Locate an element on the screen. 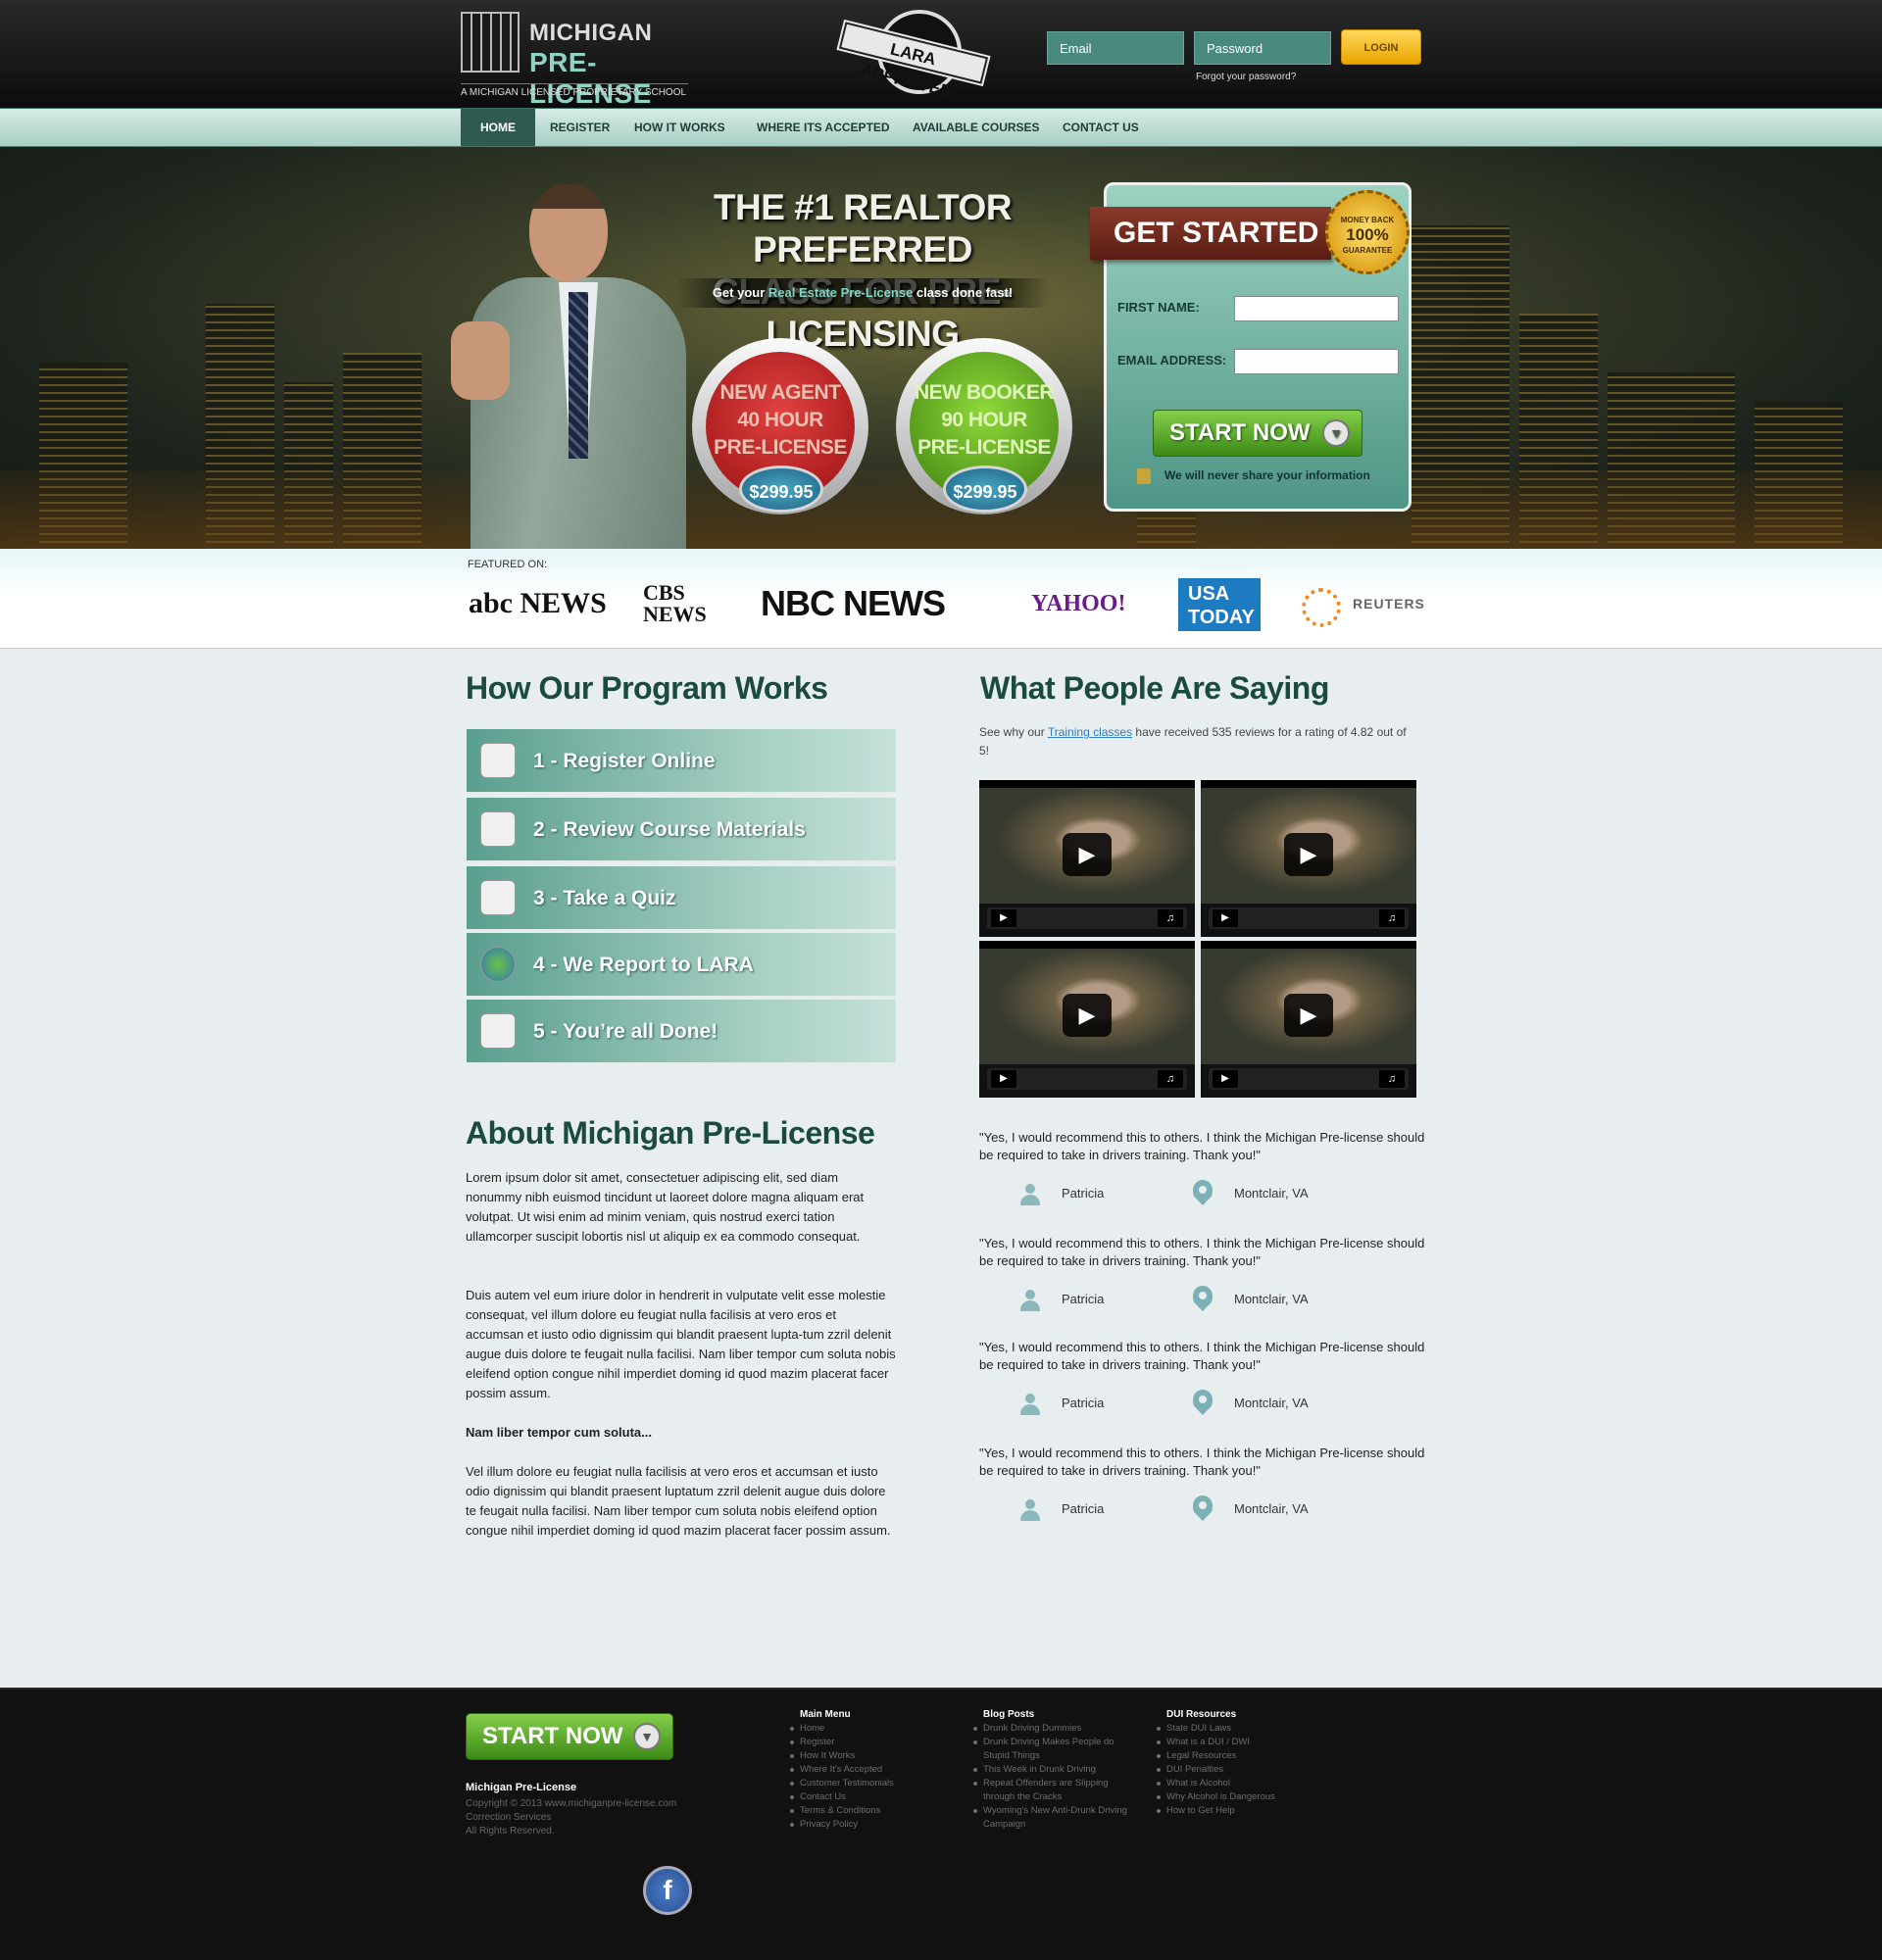 The height and width of the screenshot is (1960, 1882). footer-brand: Michigan Pre-License is located at coordinates (521, 1787).